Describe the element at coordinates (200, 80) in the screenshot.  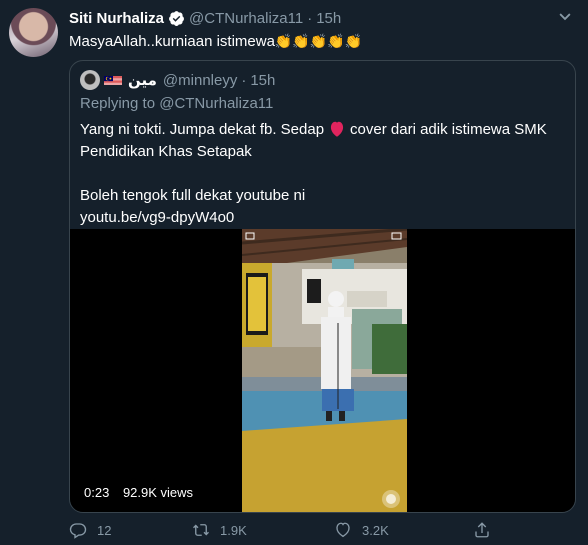
I see `quoted-author-handle: @minnleyy` at that location.